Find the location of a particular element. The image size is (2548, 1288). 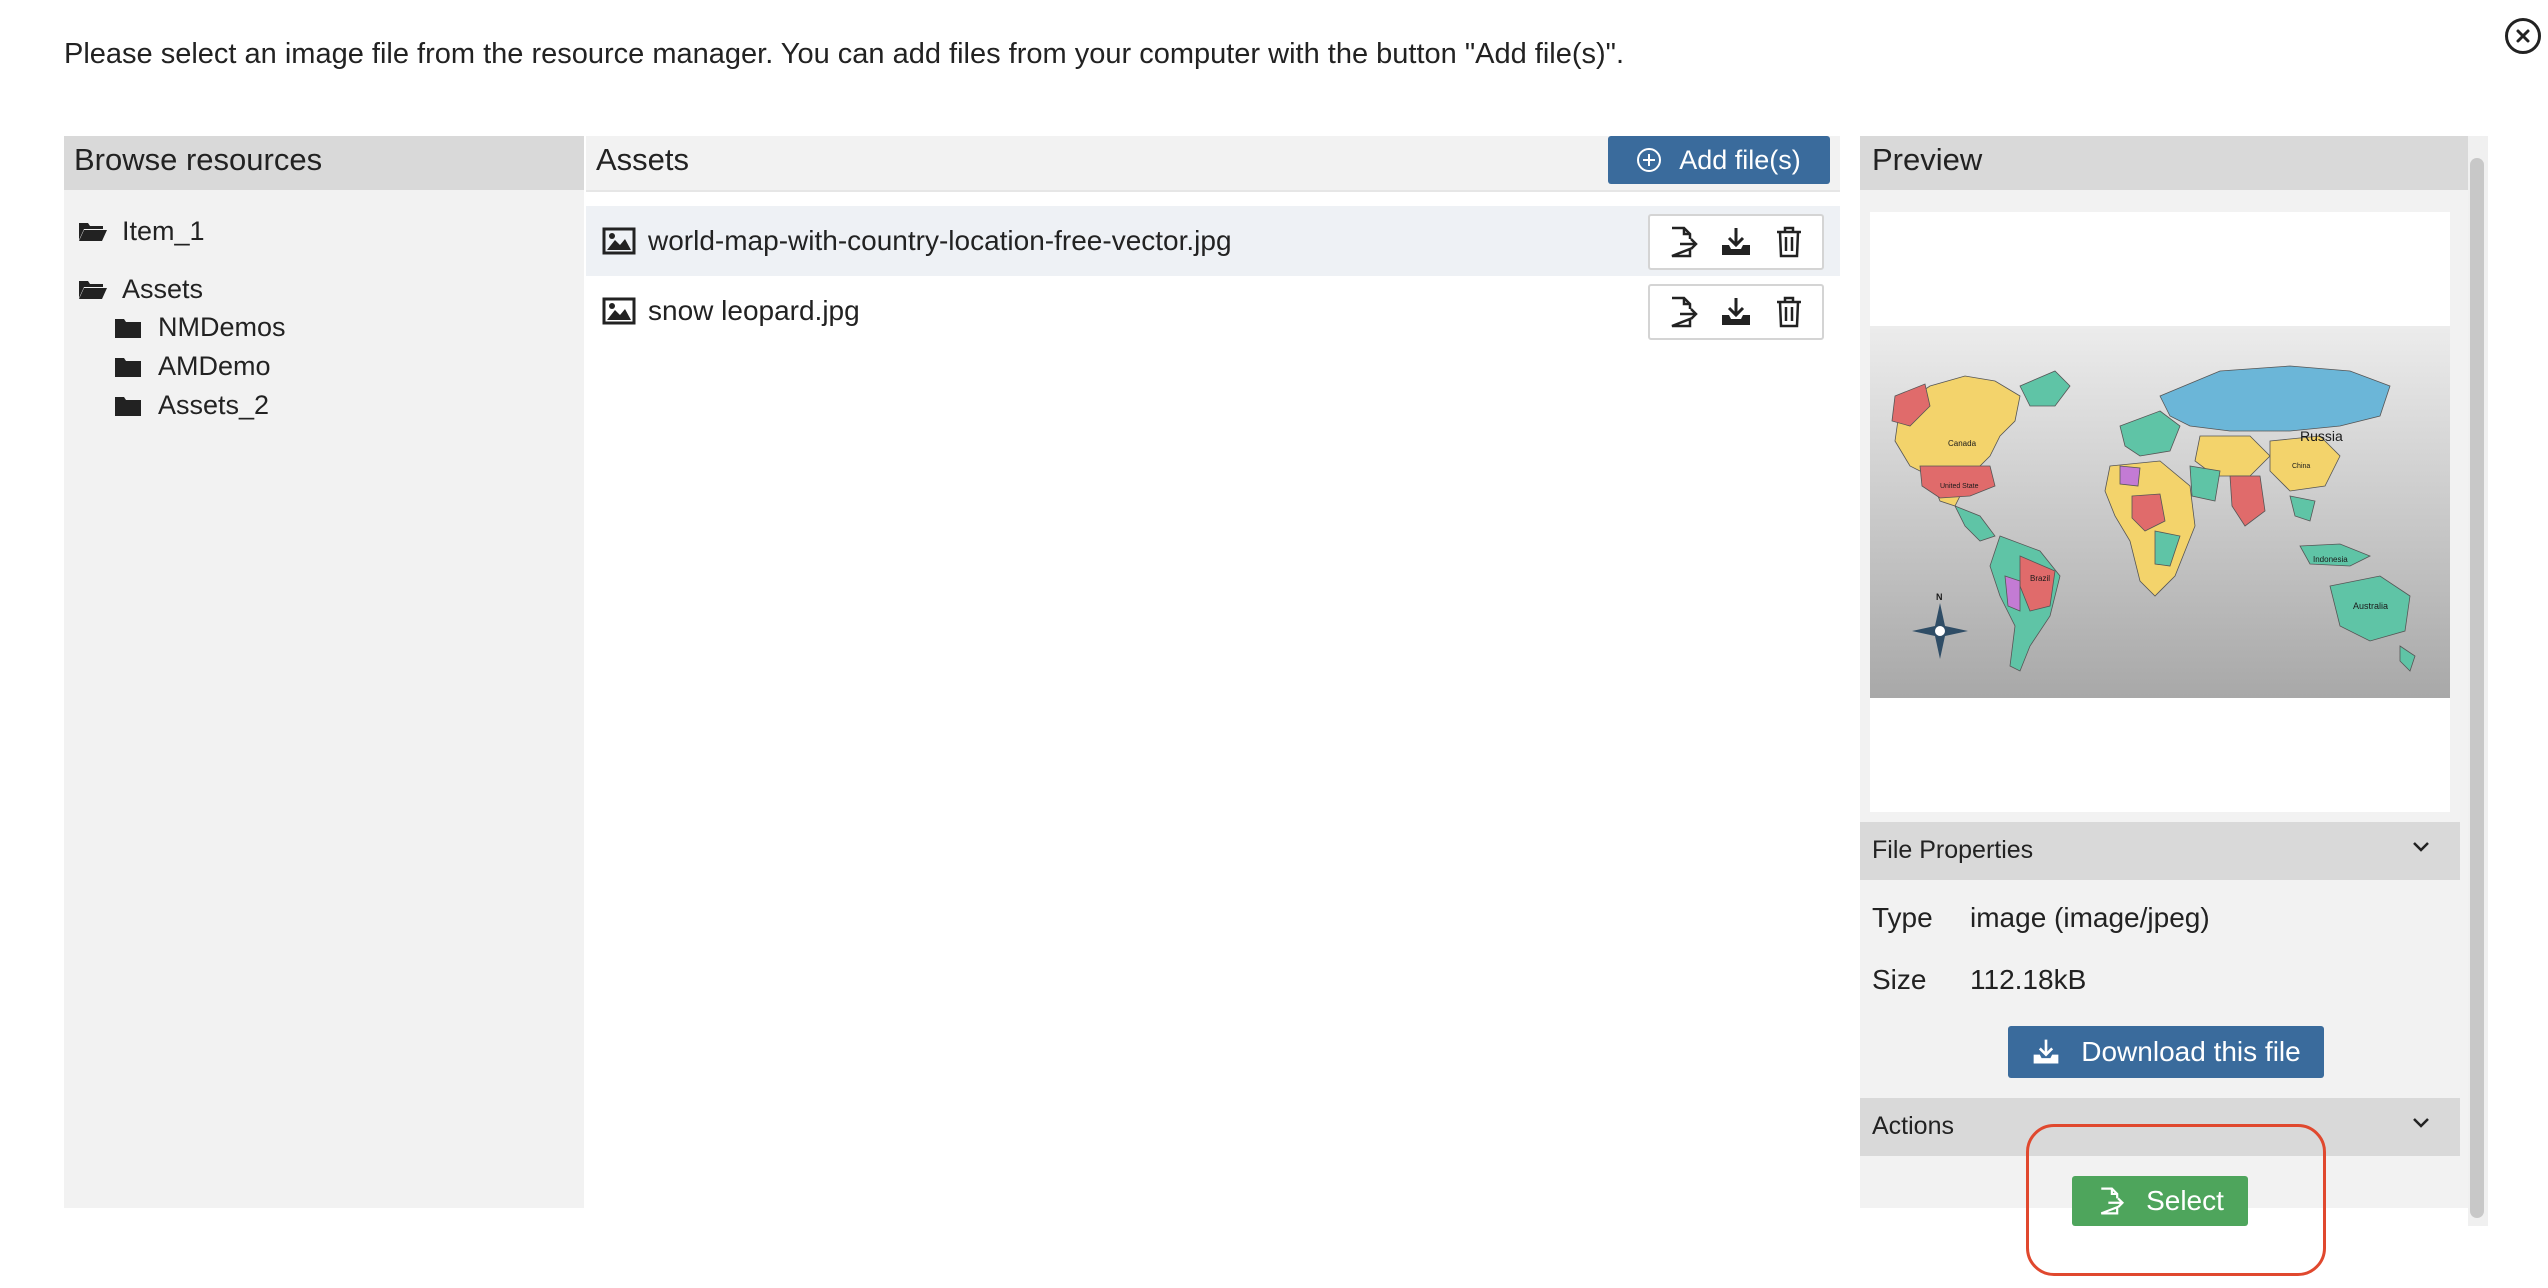

tree-item-amdemo: AMDemo is located at coordinates (324, 366).